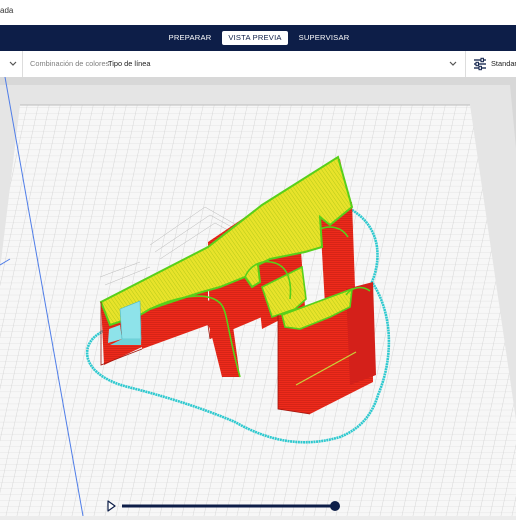 This screenshot has height=520, width=516. I want to click on stage-navigation: PREPARAR VISTA PREVIA SUPERVISAR, so click(258, 38).